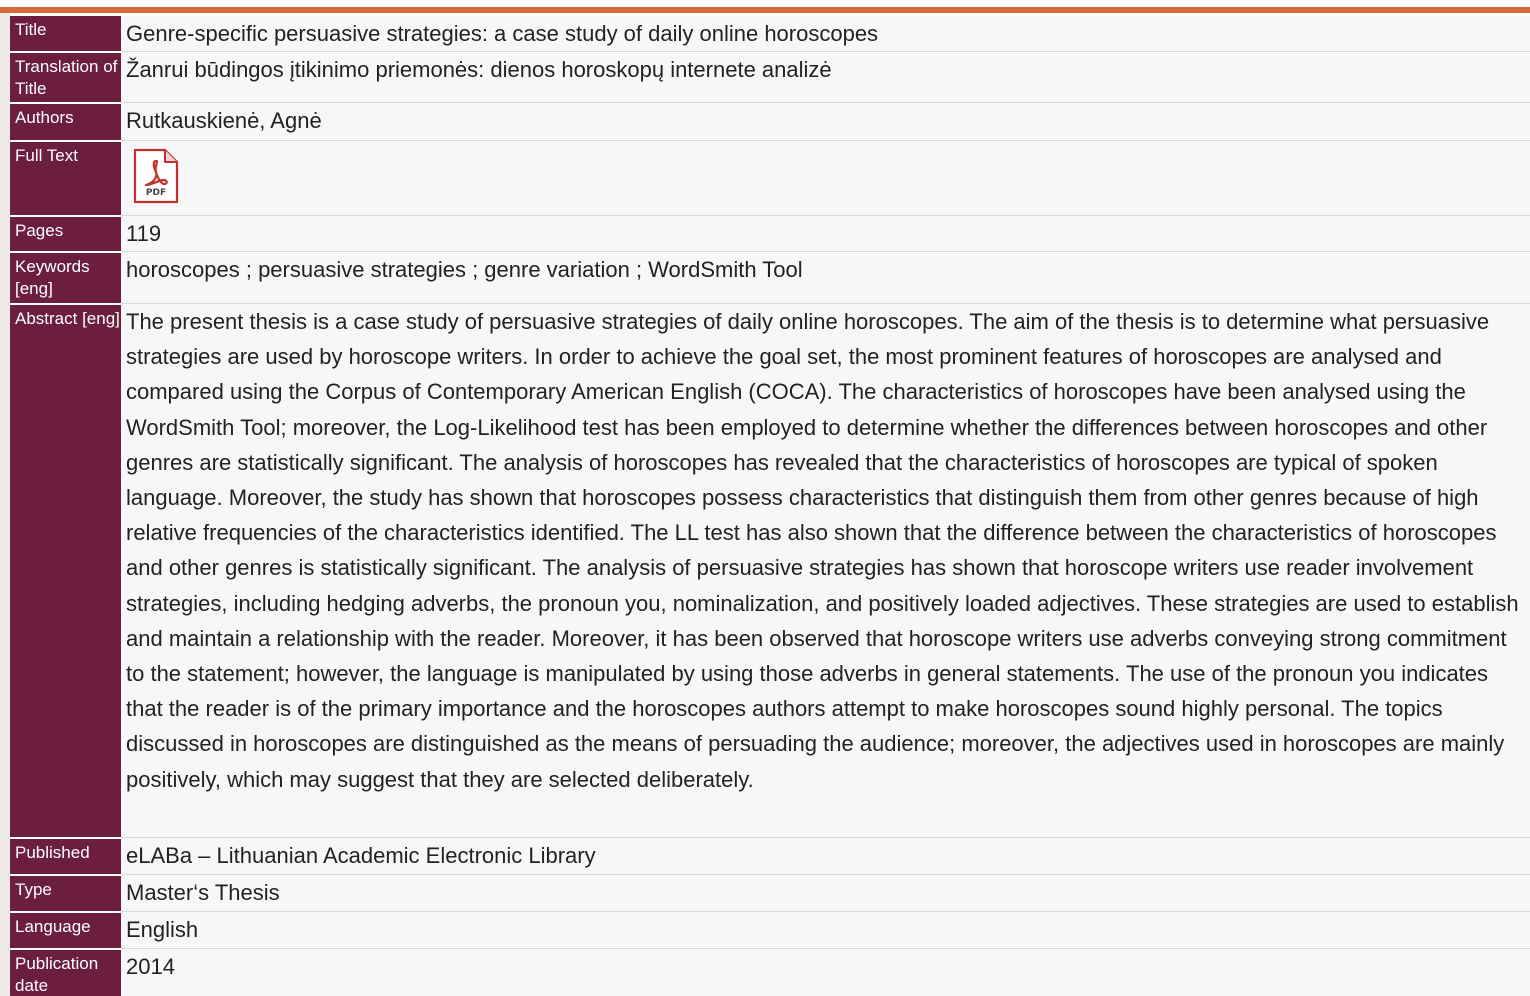 Image resolution: width=1530 pixels, height=996 pixels. What do you see at coordinates (825, 893) in the screenshot?
I see `value-type: Master‘s Thesis` at bounding box center [825, 893].